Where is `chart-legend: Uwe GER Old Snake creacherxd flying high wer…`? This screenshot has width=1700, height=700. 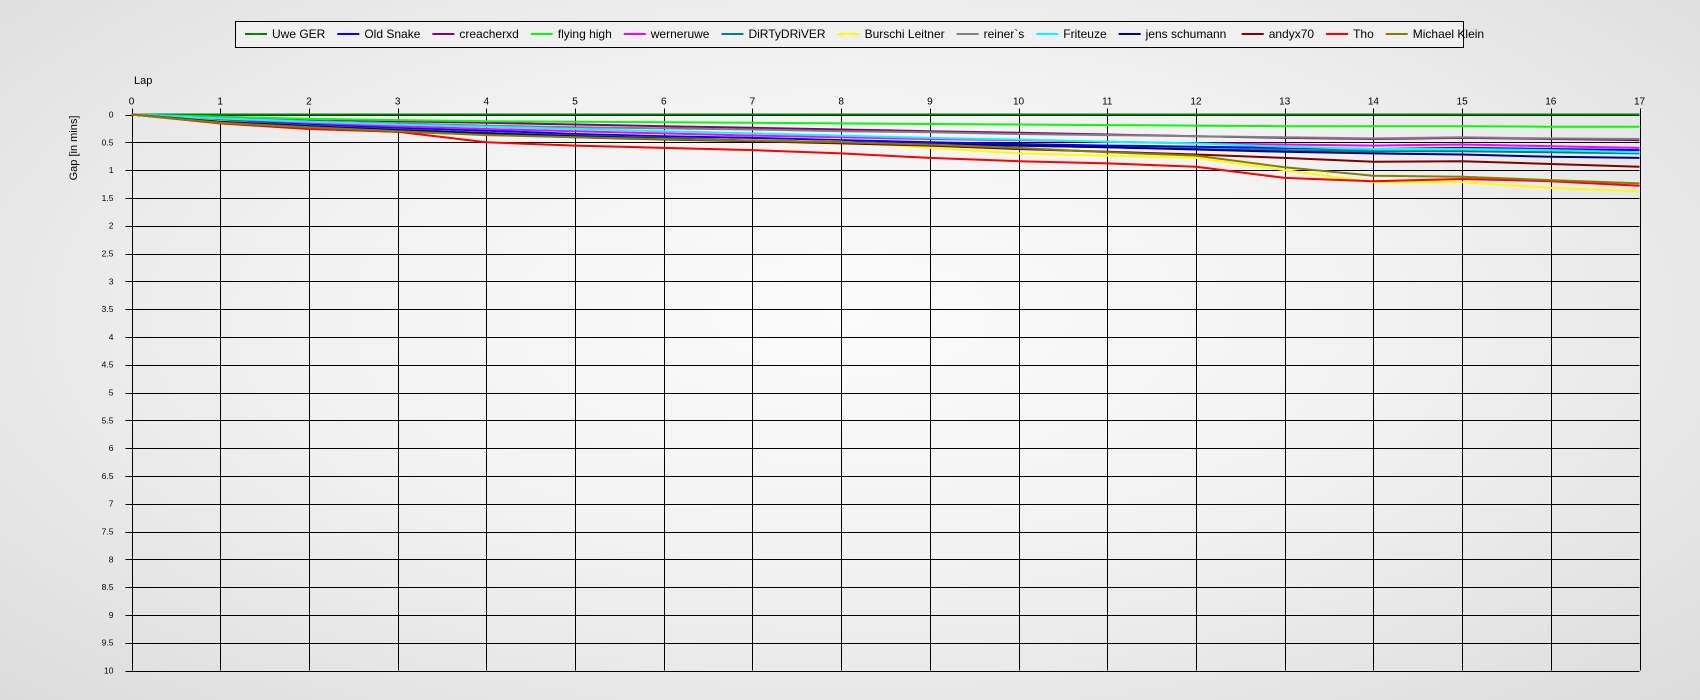
chart-legend: Uwe GER Old Snake creacherxd flying high wer… is located at coordinates (859, 34).